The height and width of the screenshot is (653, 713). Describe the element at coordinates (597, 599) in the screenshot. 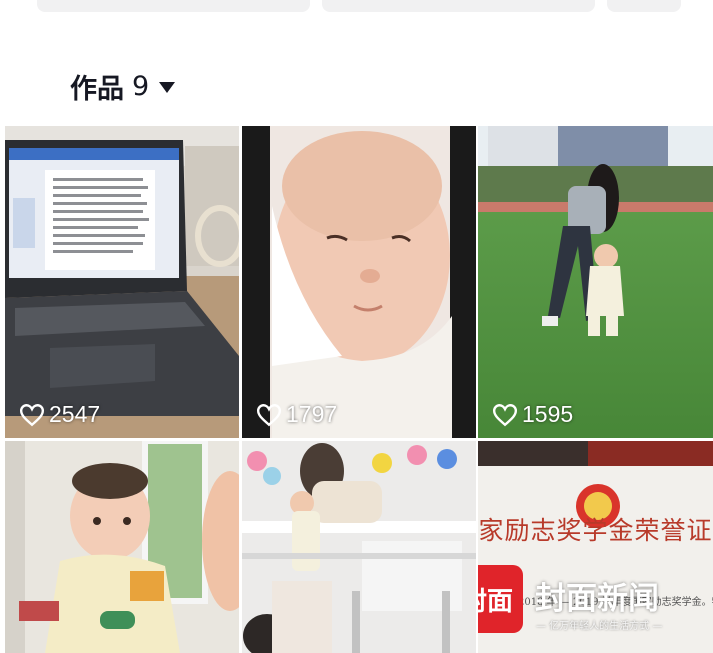

I see `watermark-text: 封面新闻` at that location.